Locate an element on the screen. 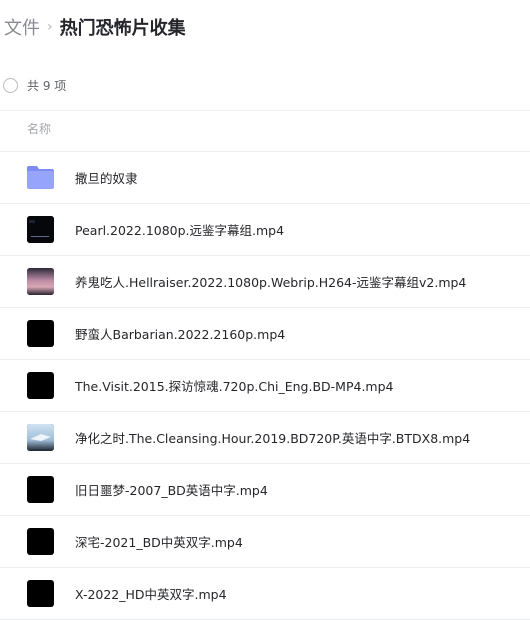 The width and height of the screenshot is (530, 620). file-name: 旧日噩梦-2007_BD英语中字.mp4 is located at coordinates (171, 489).